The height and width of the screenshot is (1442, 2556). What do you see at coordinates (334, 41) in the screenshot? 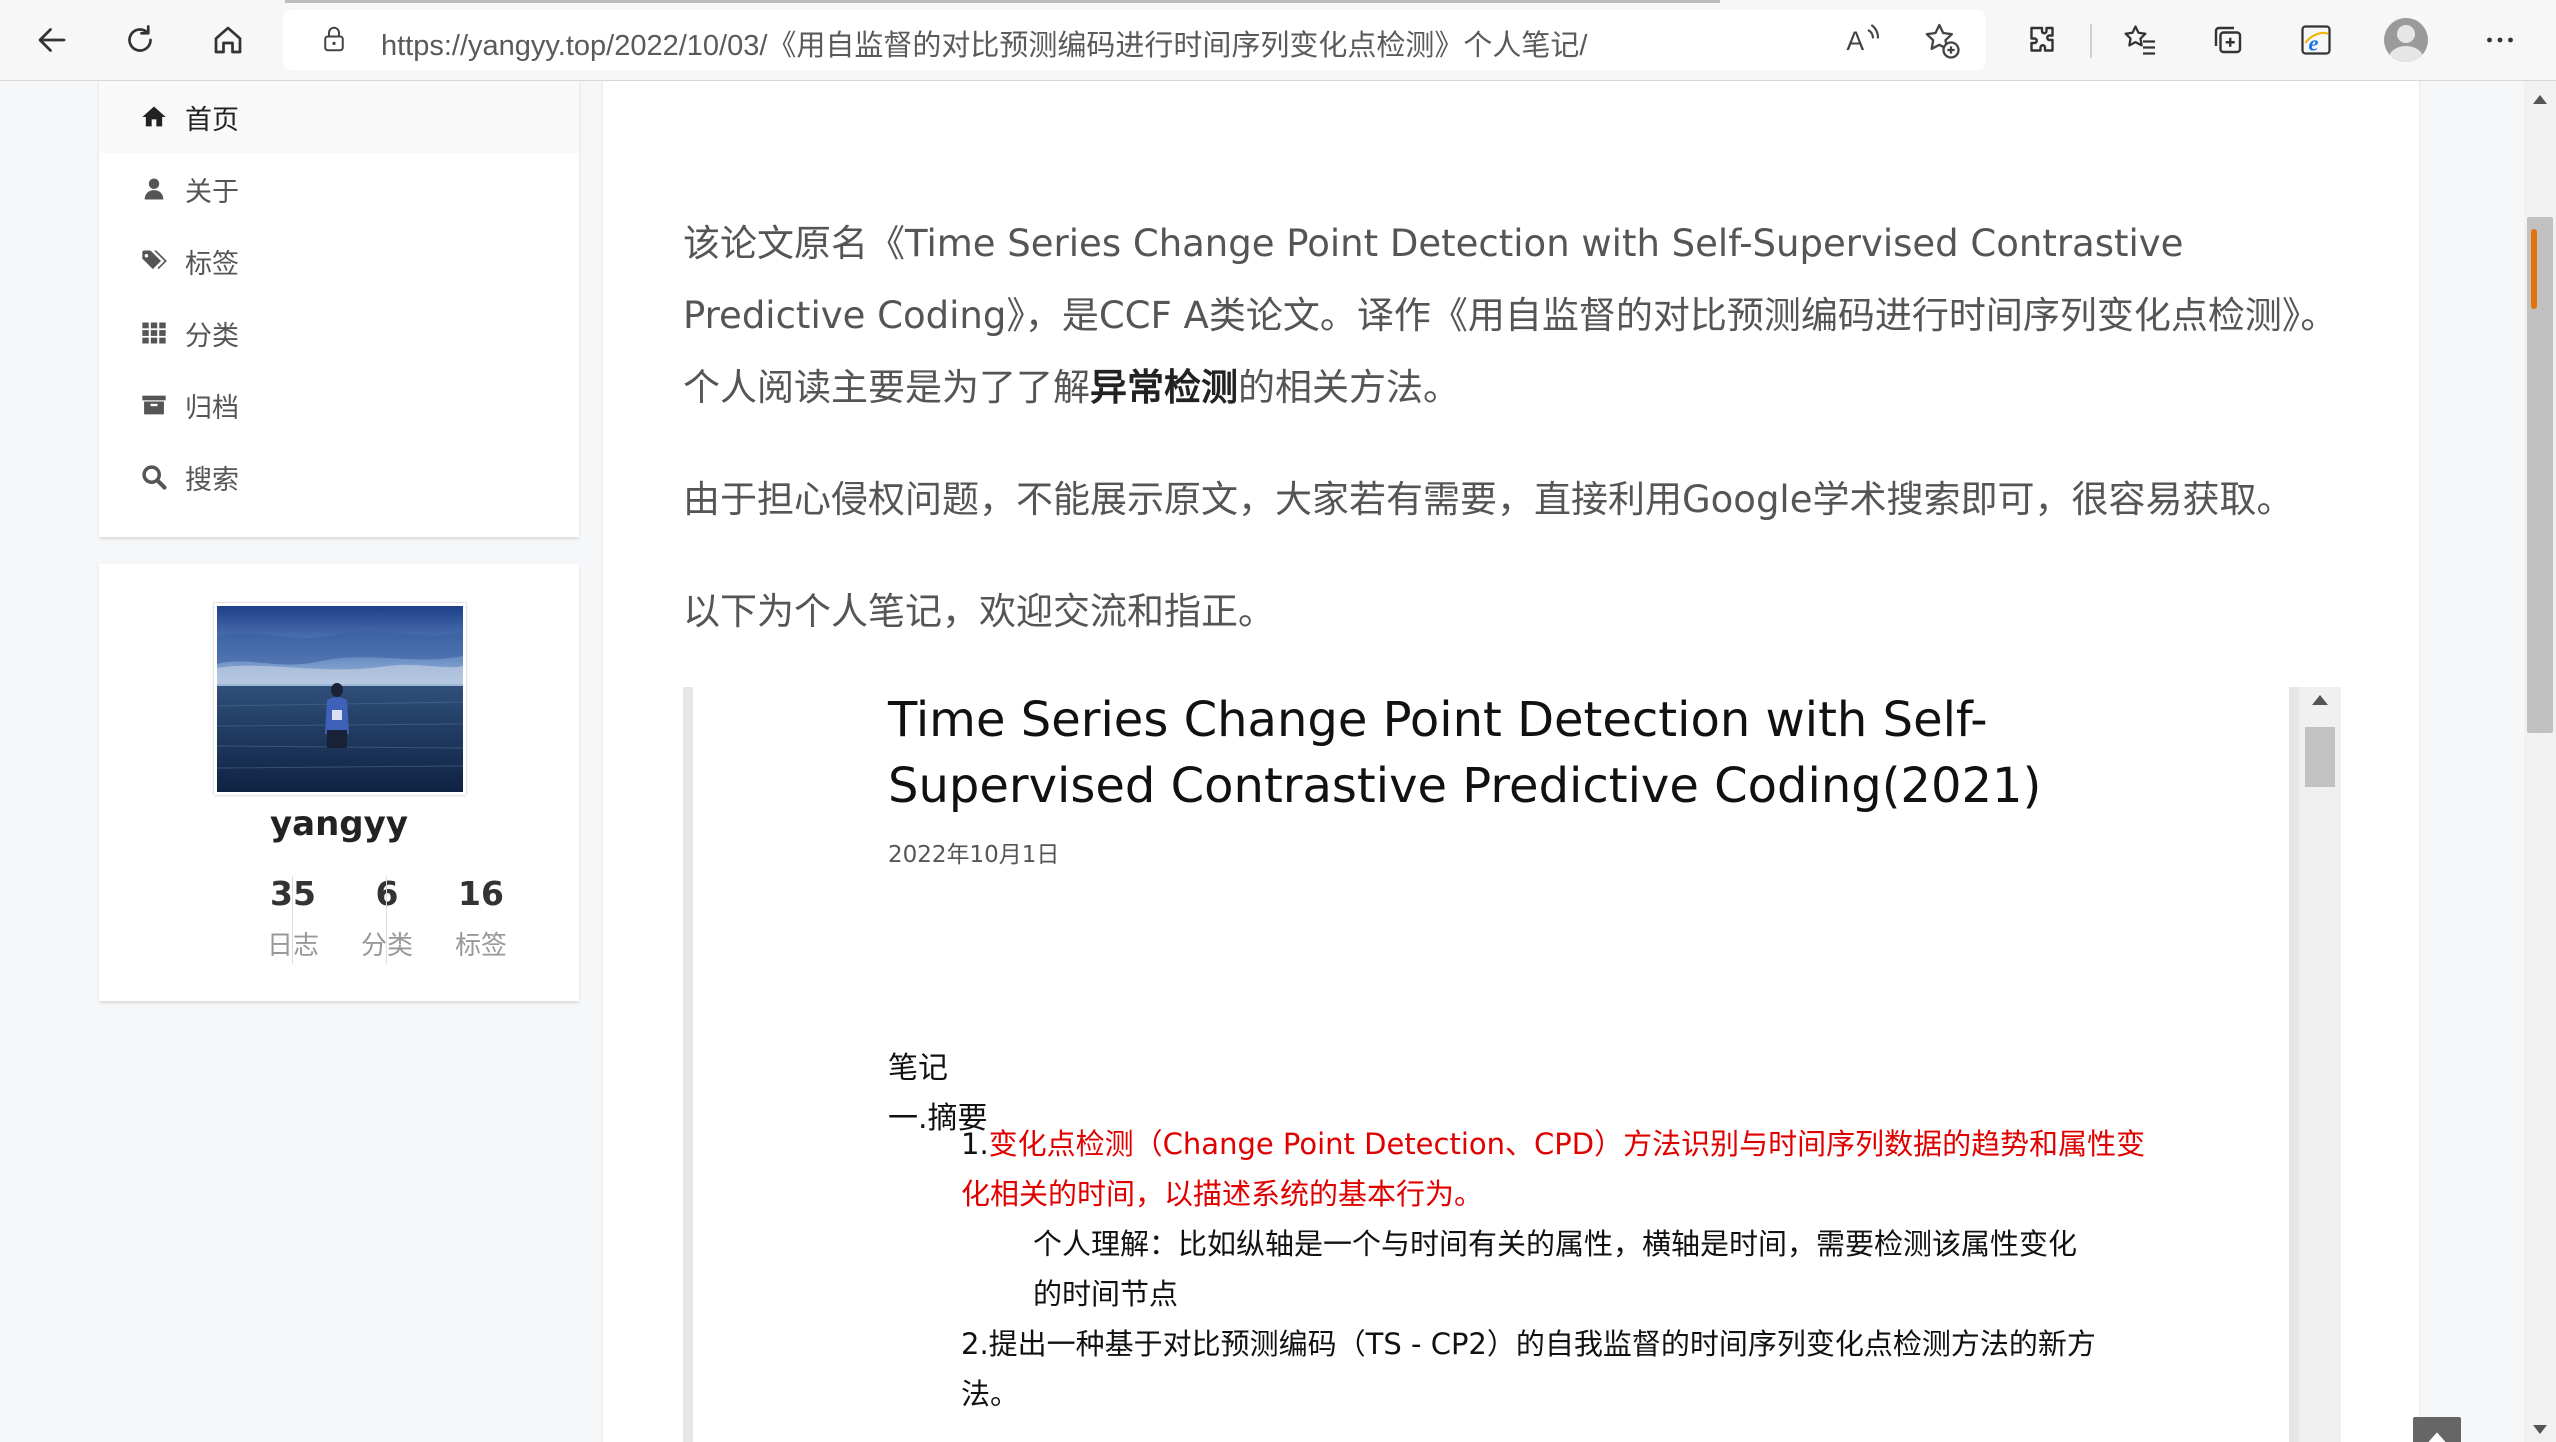
I see `lock-icon` at bounding box center [334, 41].